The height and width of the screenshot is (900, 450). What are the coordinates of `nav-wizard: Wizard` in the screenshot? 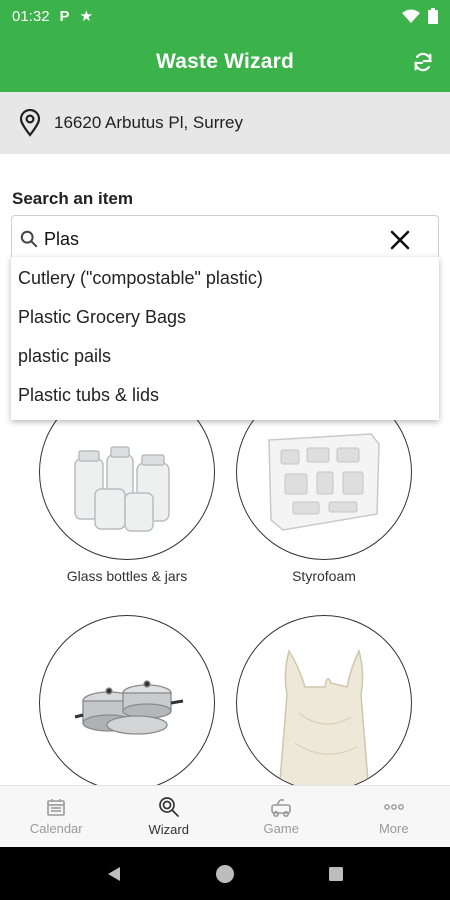 It's located at (169, 816).